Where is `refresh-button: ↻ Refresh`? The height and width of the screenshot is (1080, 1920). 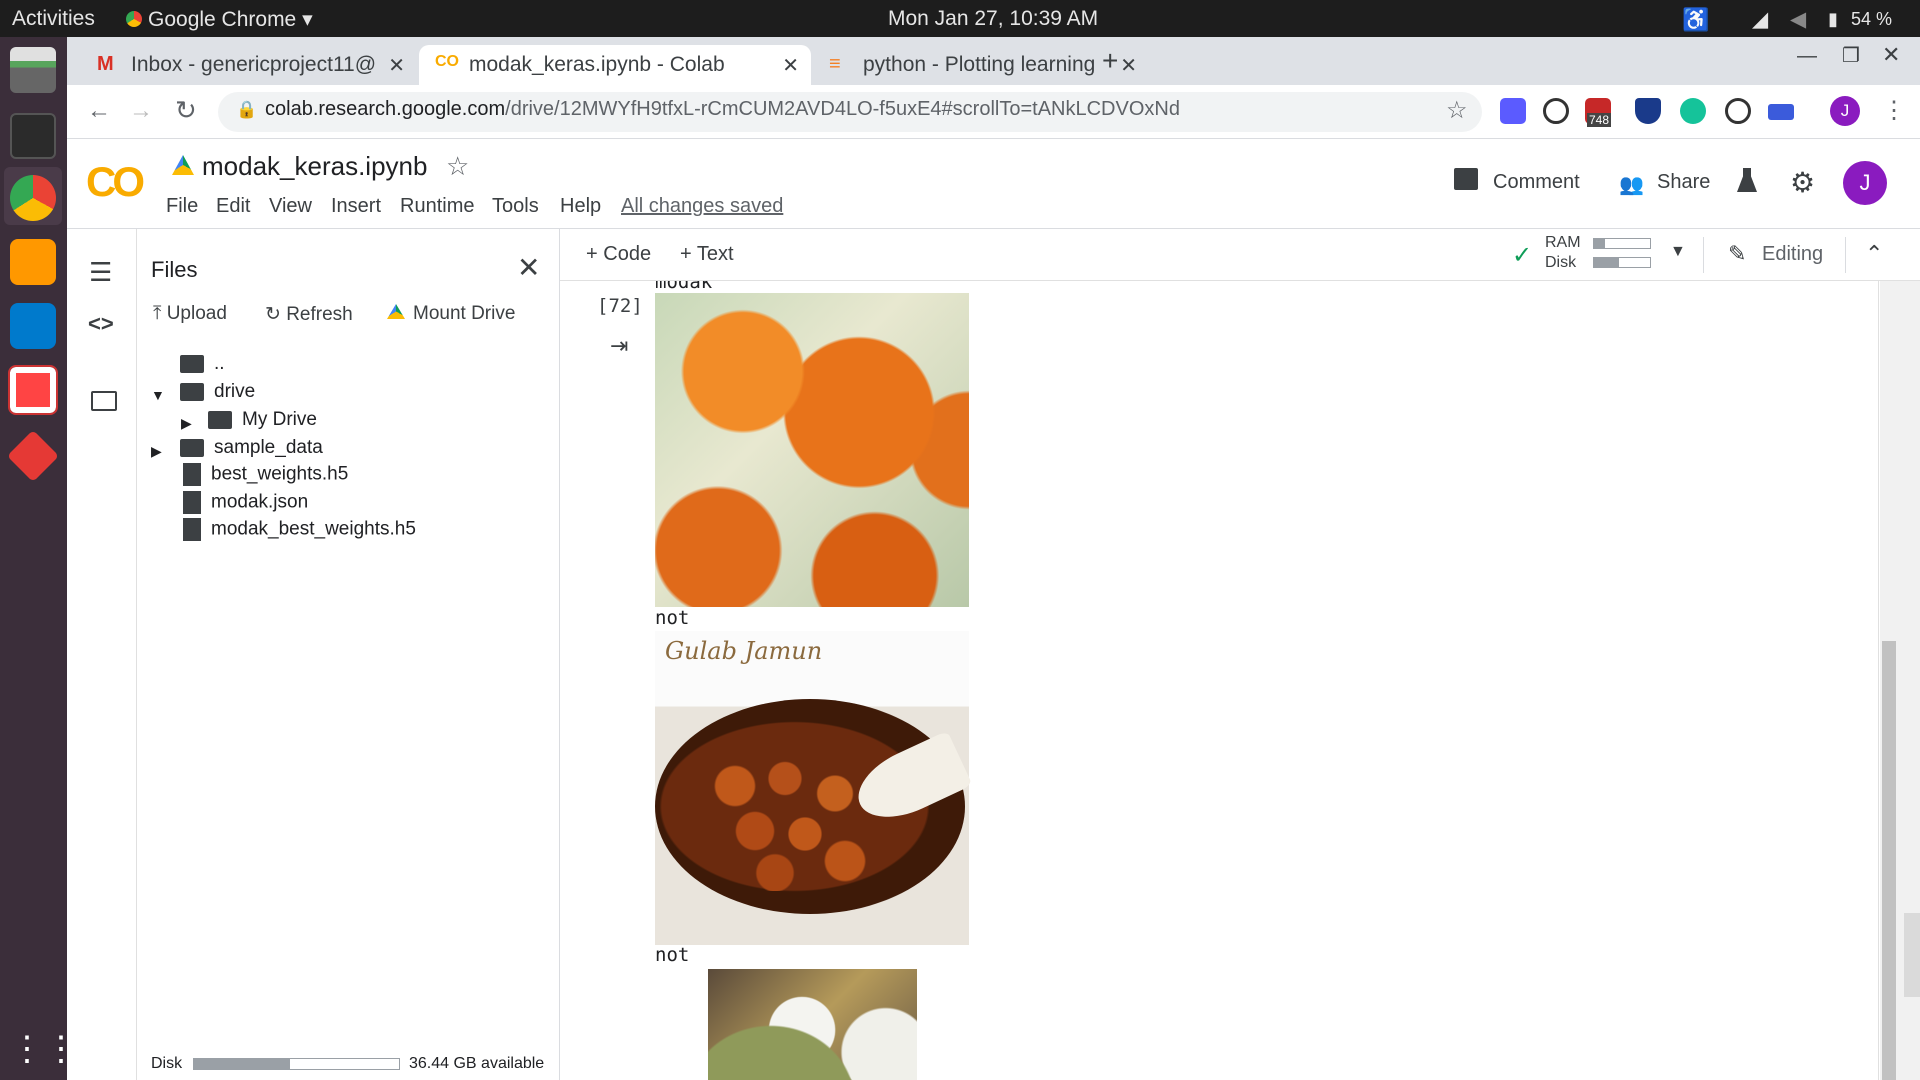
refresh-button: ↻ Refresh is located at coordinates (309, 314).